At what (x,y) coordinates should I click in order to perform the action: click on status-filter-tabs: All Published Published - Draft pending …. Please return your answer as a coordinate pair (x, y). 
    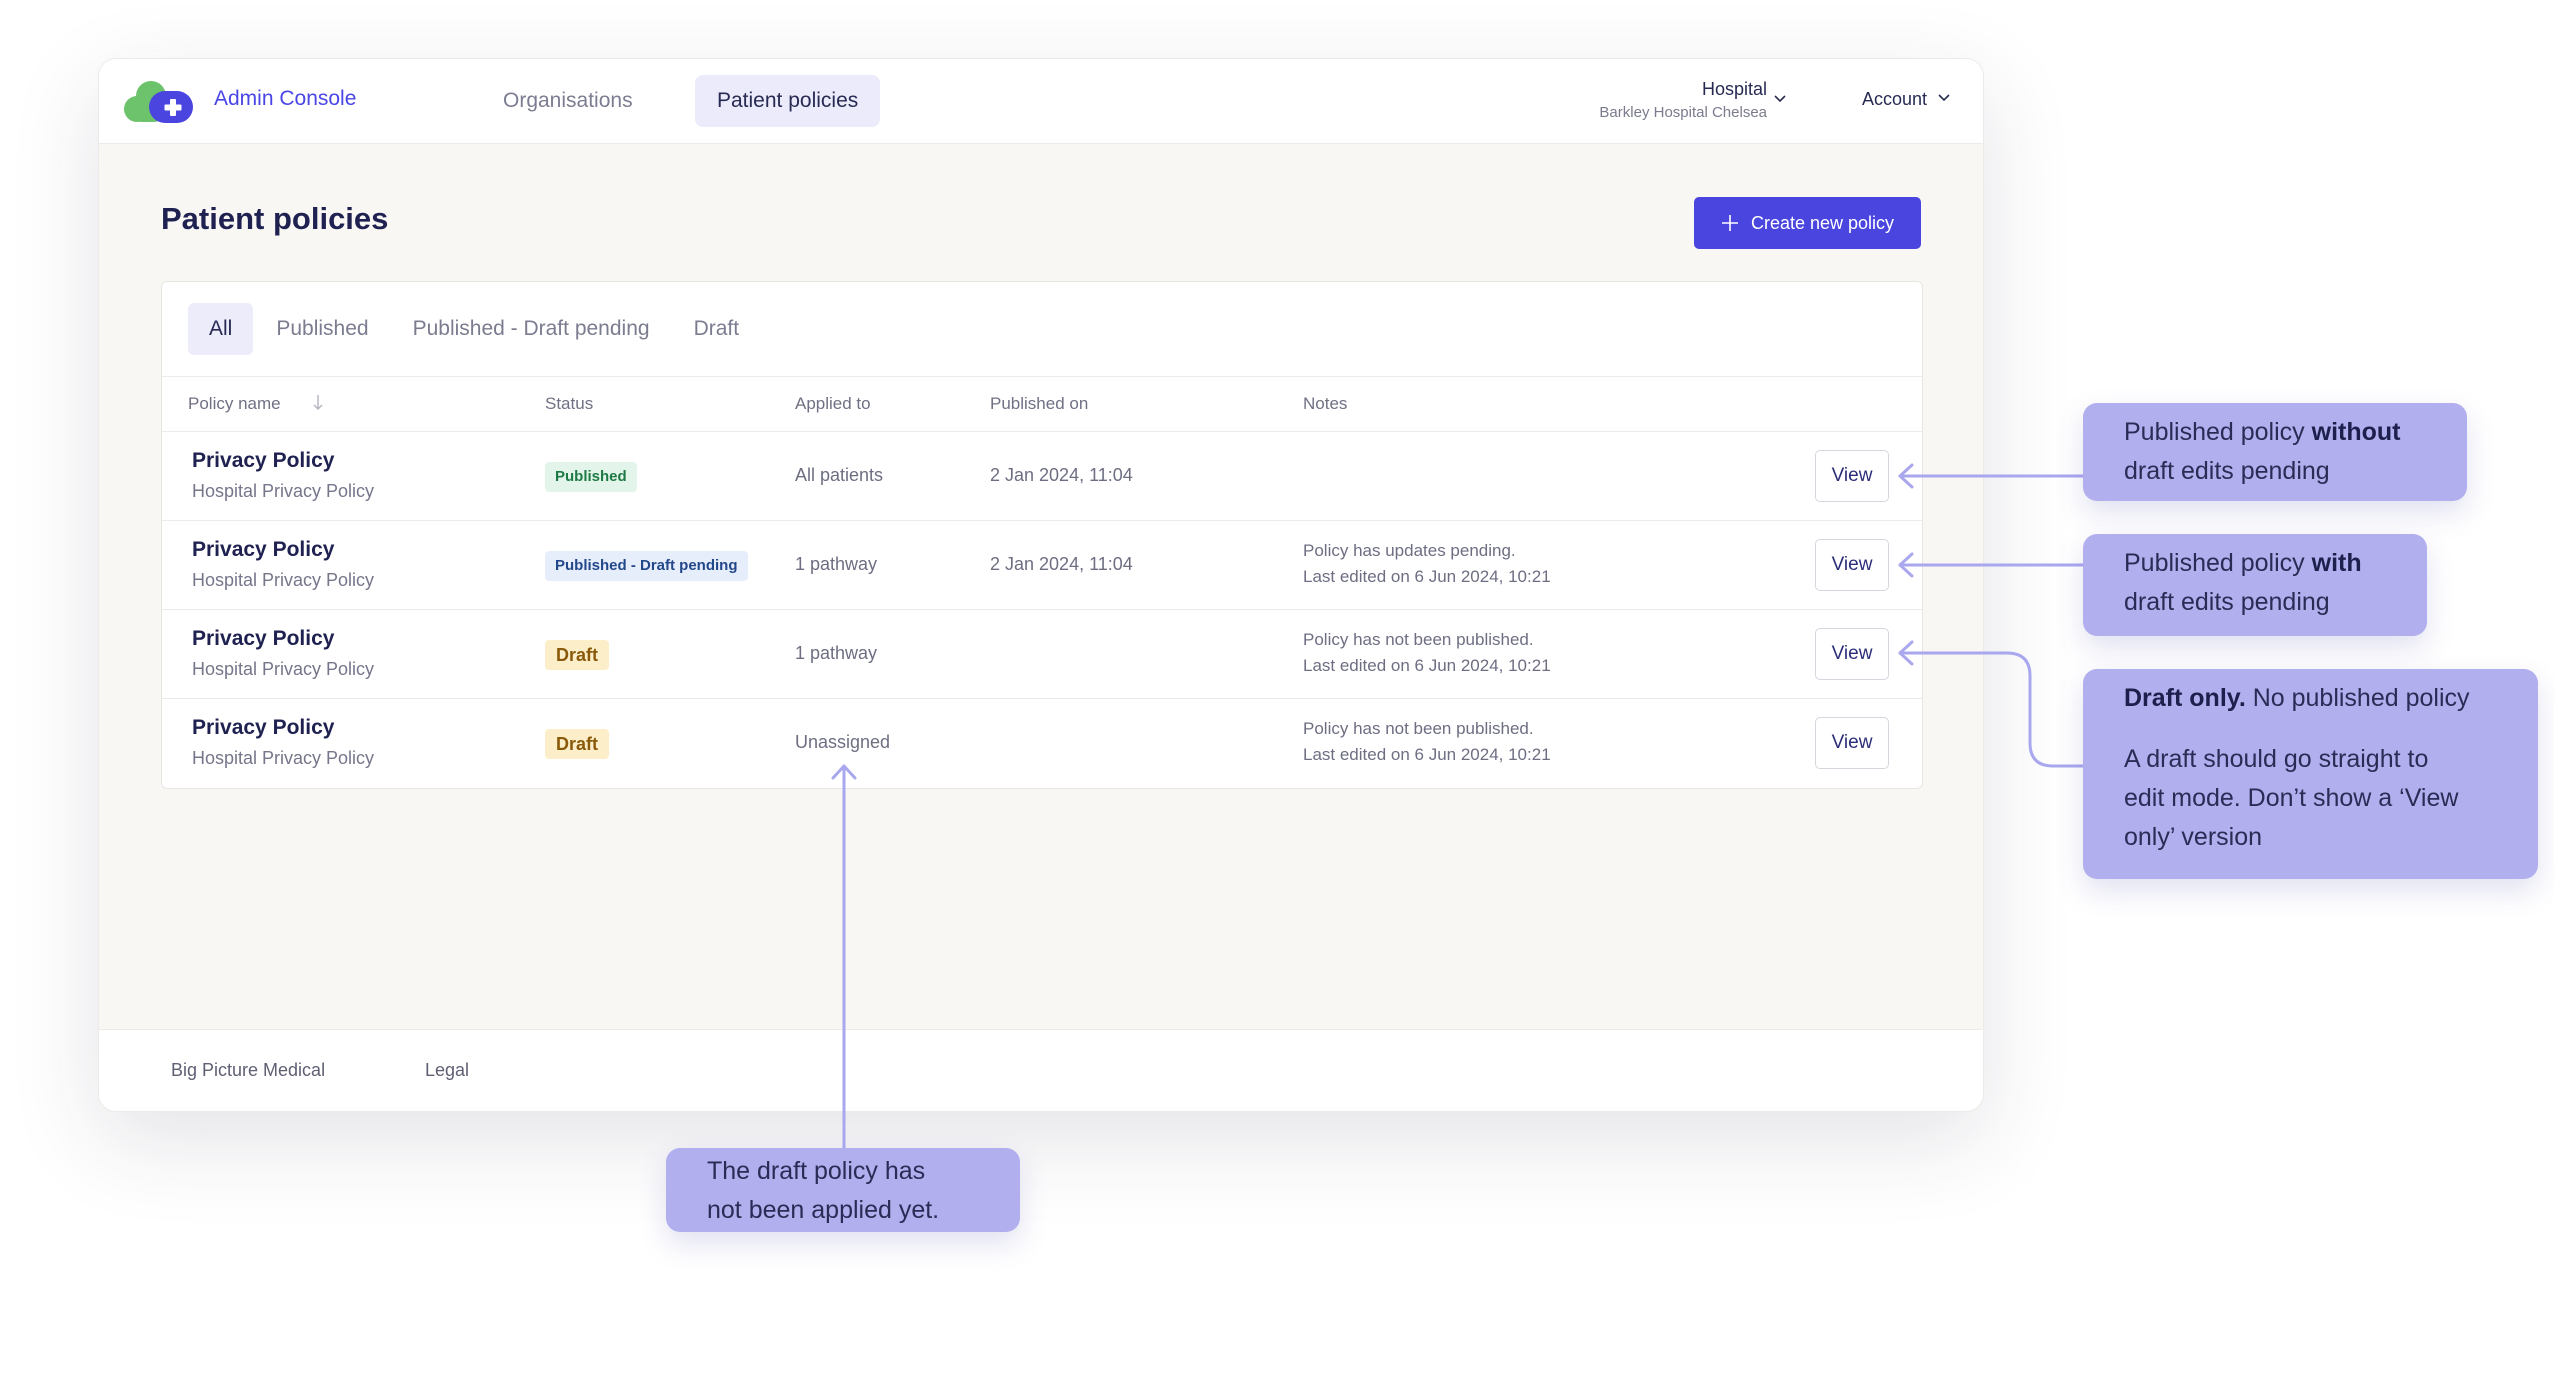
    Looking at the image, I should click on (474, 329).